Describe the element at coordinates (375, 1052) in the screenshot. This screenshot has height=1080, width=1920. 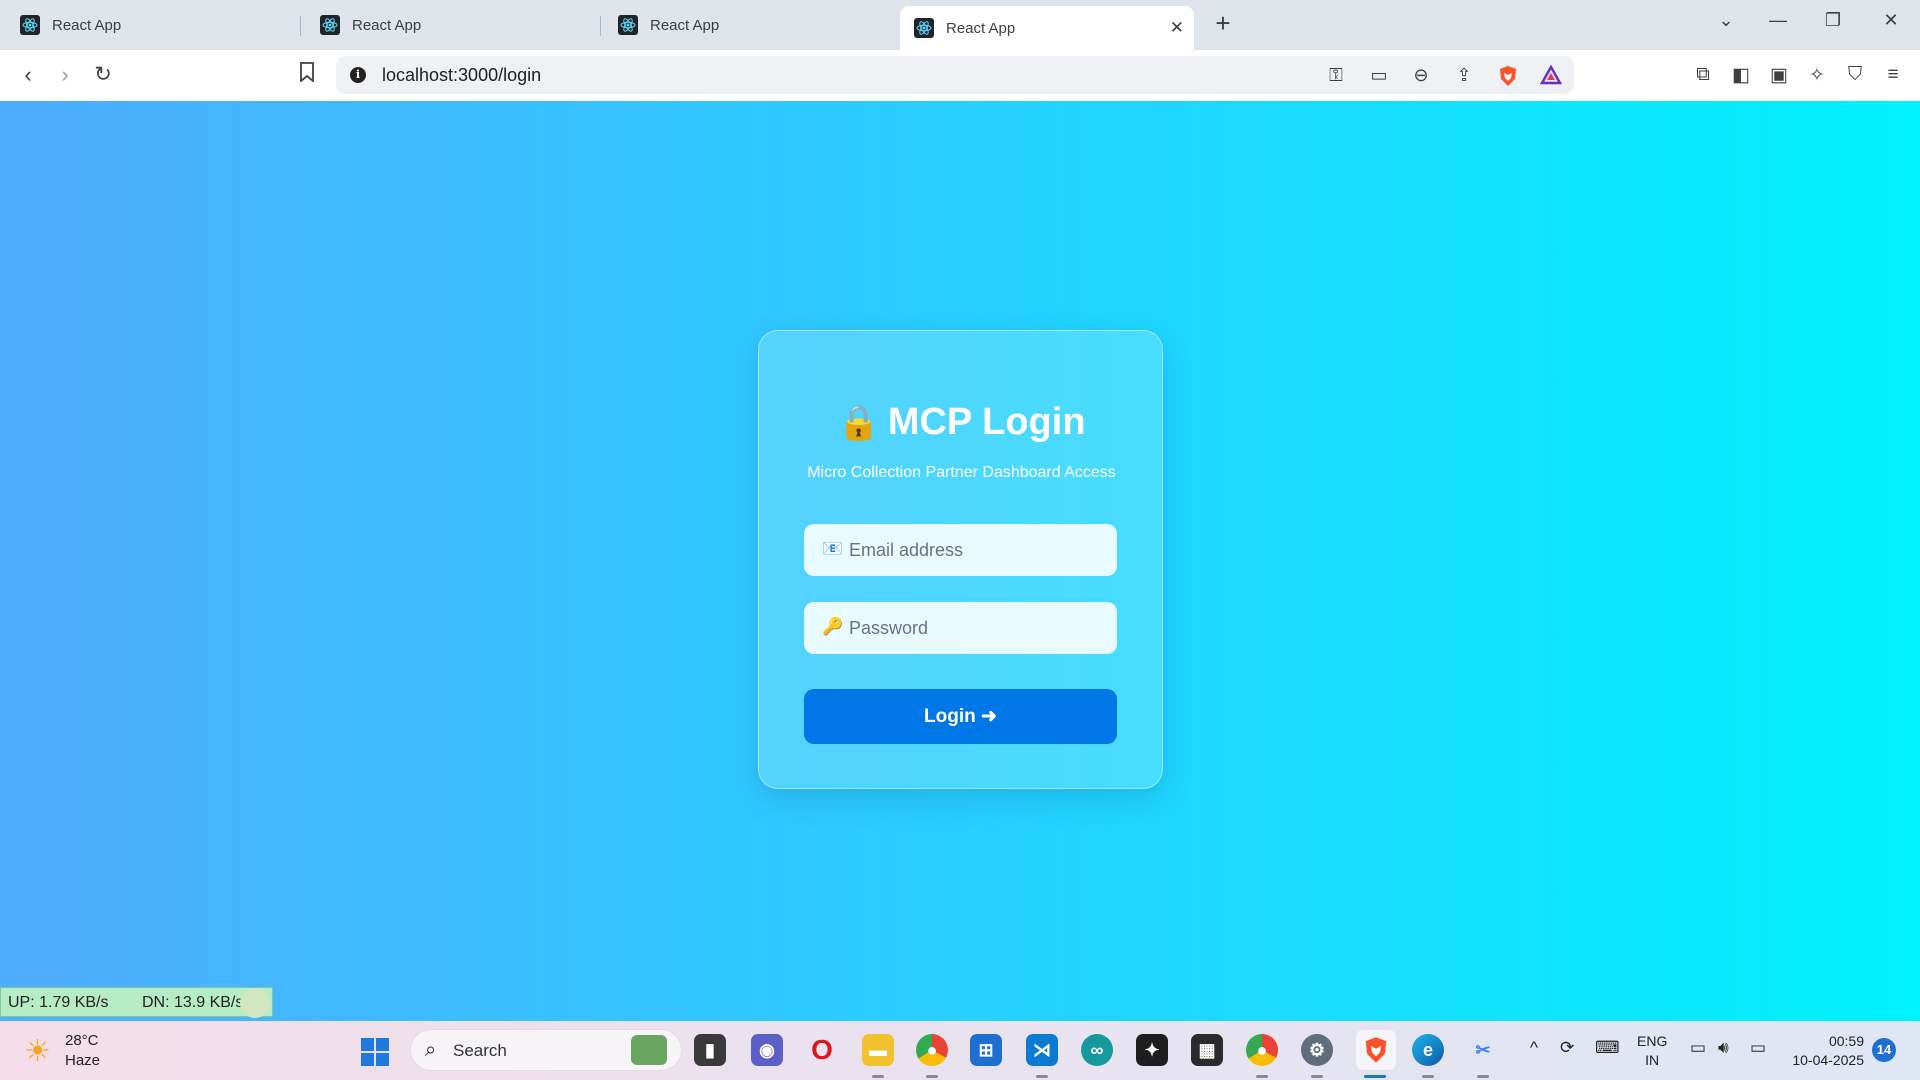
I see `windows-start-icon` at that location.